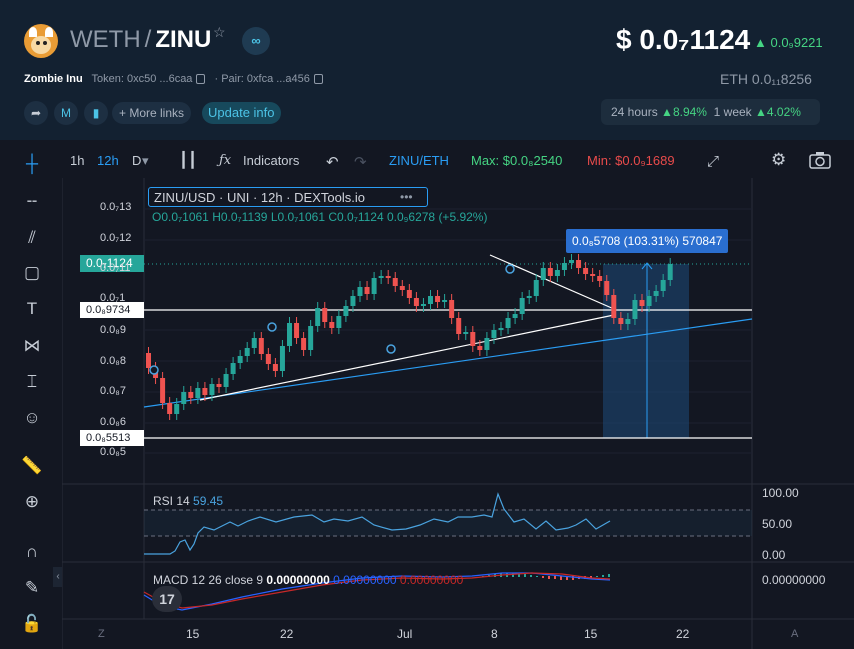 This screenshot has height=649, width=854. What do you see at coordinates (136, 160) in the screenshot?
I see `timeframe-d: D` at bounding box center [136, 160].